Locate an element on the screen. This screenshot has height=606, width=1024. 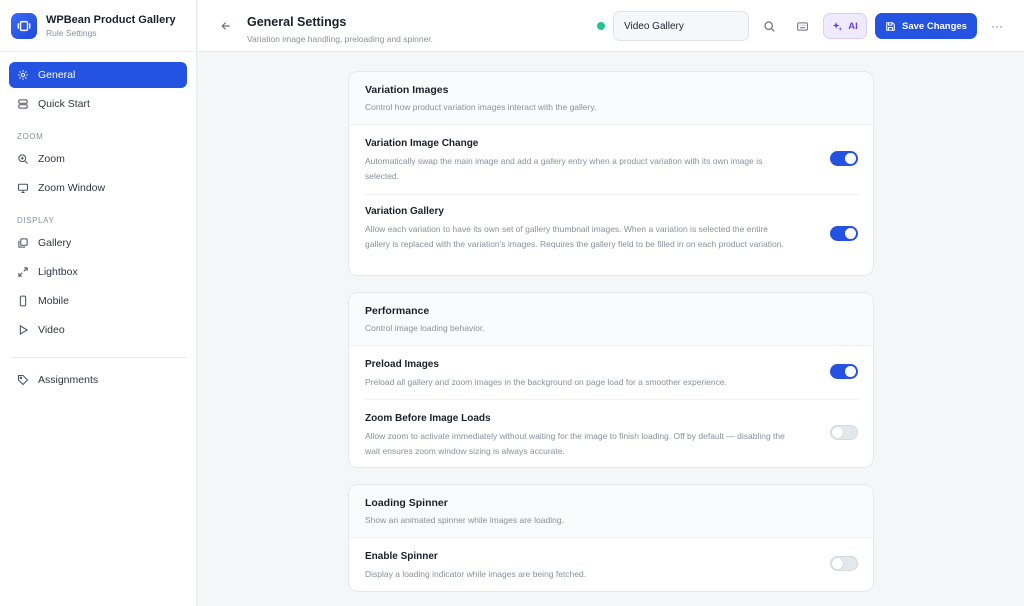
sidebar-item-mobile: Mobile is located at coordinates (98, 301).